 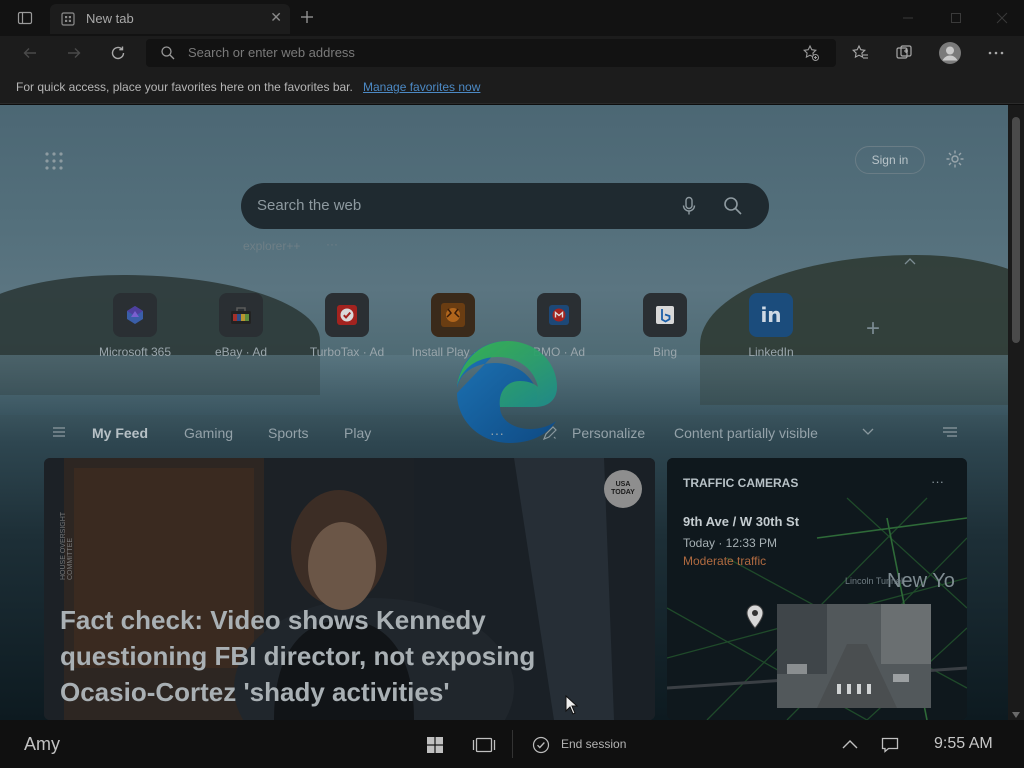 What do you see at coordinates (665, 315) in the screenshot?
I see `bing-icon` at bounding box center [665, 315].